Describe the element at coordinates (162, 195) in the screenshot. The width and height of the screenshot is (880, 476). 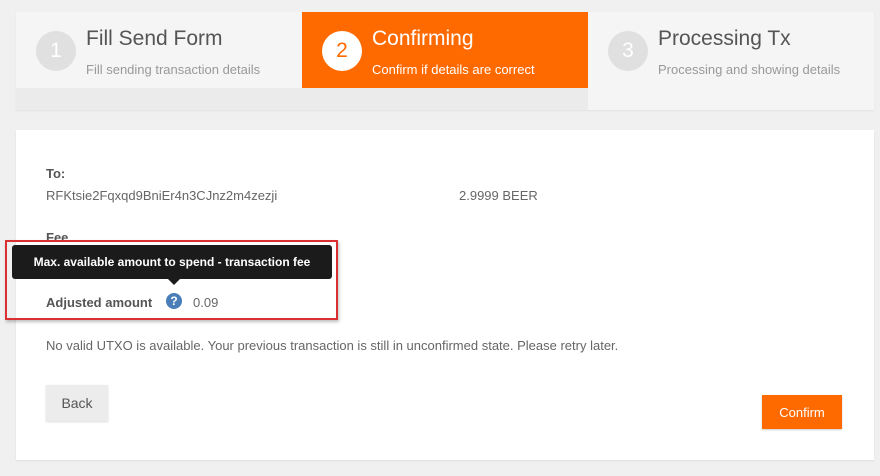
I see `recipient-address: RFKtsie2Fqxqd9BniEr4n3CJnz2m4zezji` at that location.